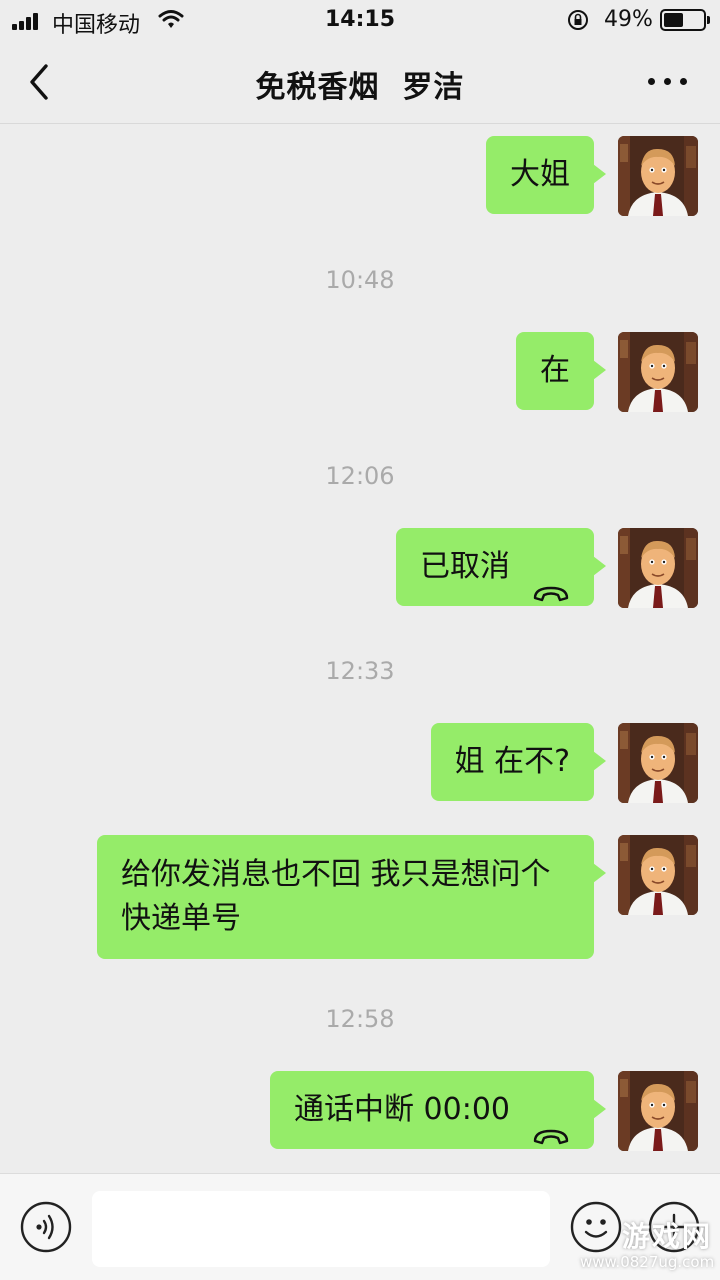 Image resolution: width=720 pixels, height=1280 pixels. What do you see at coordinates (647, 1262) in the screenshot?
I see `watermark-url: www.0827ug.com` at bounding box center [647, 1262].